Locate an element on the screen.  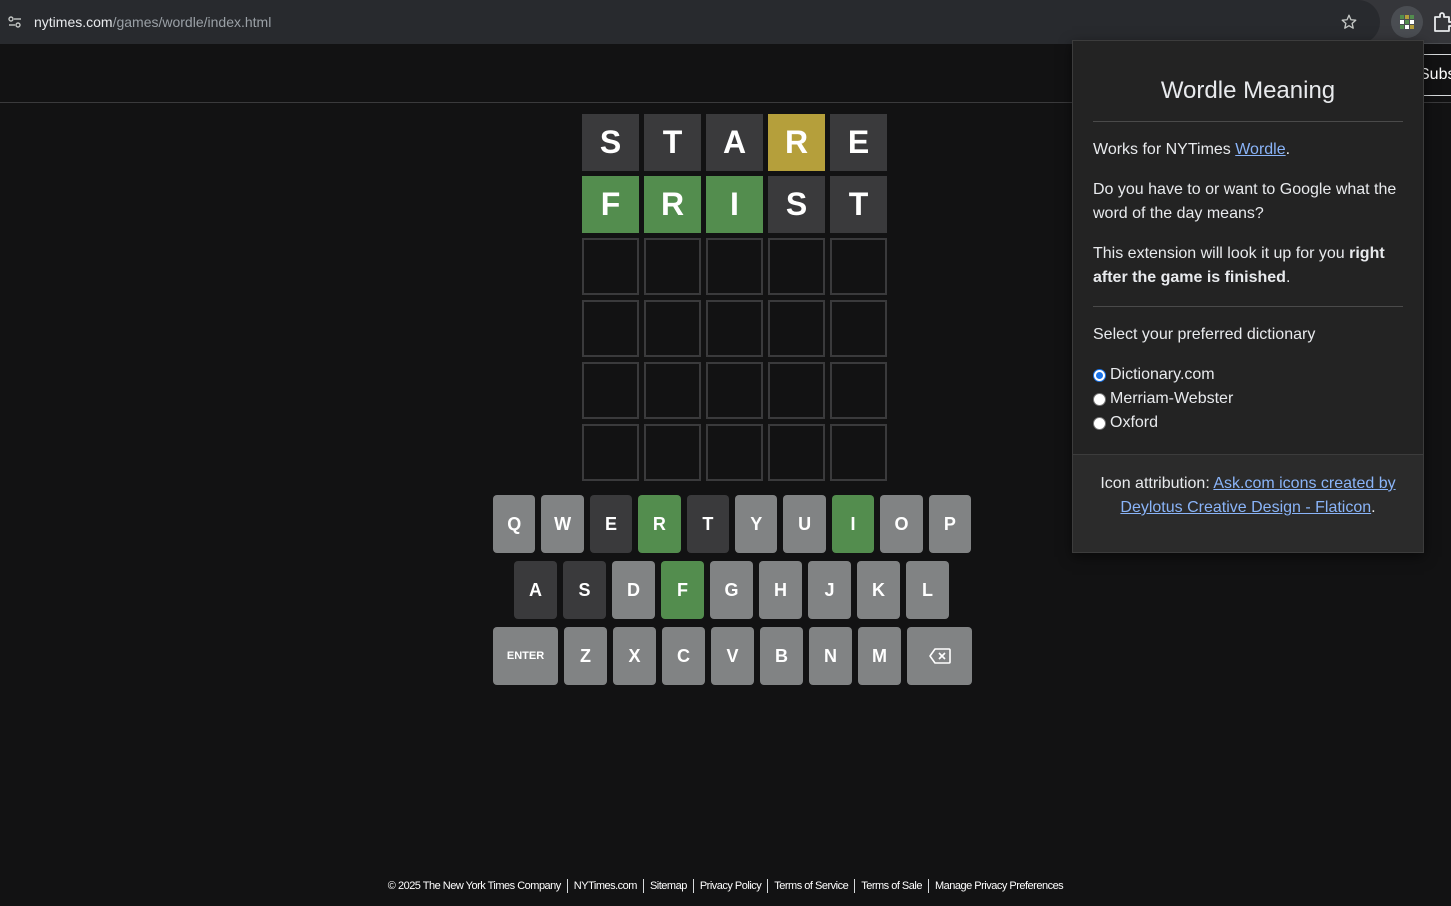
dictionary-option-label: Oxford is located at coordinates (1134, 422).